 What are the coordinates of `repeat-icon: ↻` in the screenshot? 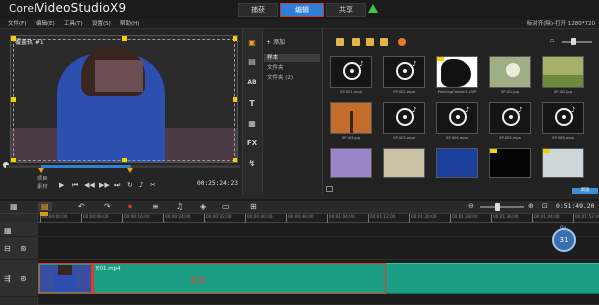 It's located at (130, 185).